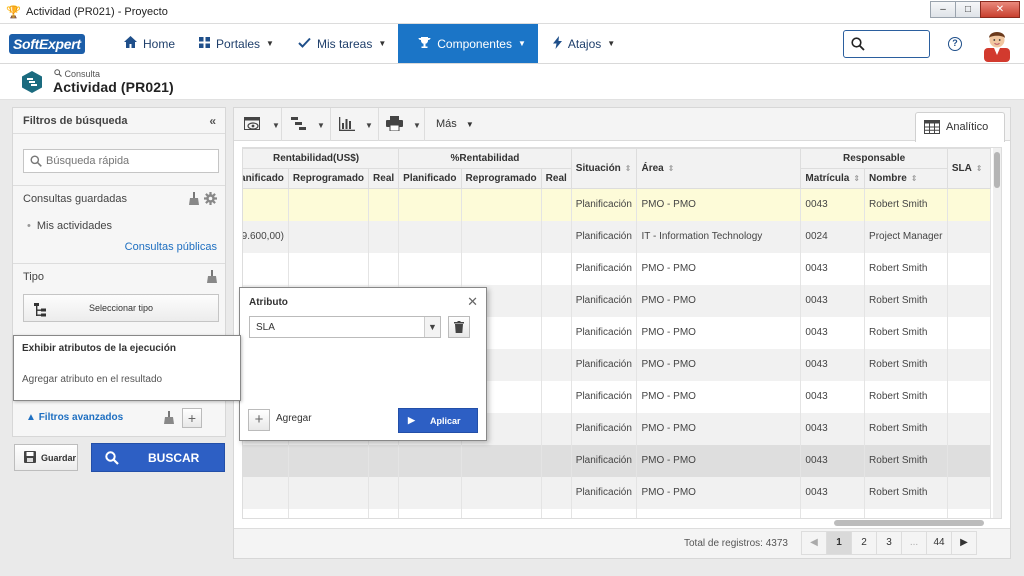 Image resolution: width=1024 pixels, height=576 pixels. What do you see at coordinates (32, 82) in the screenshot?
I see `activity-hex-icon` at bounding box center [32, 82].